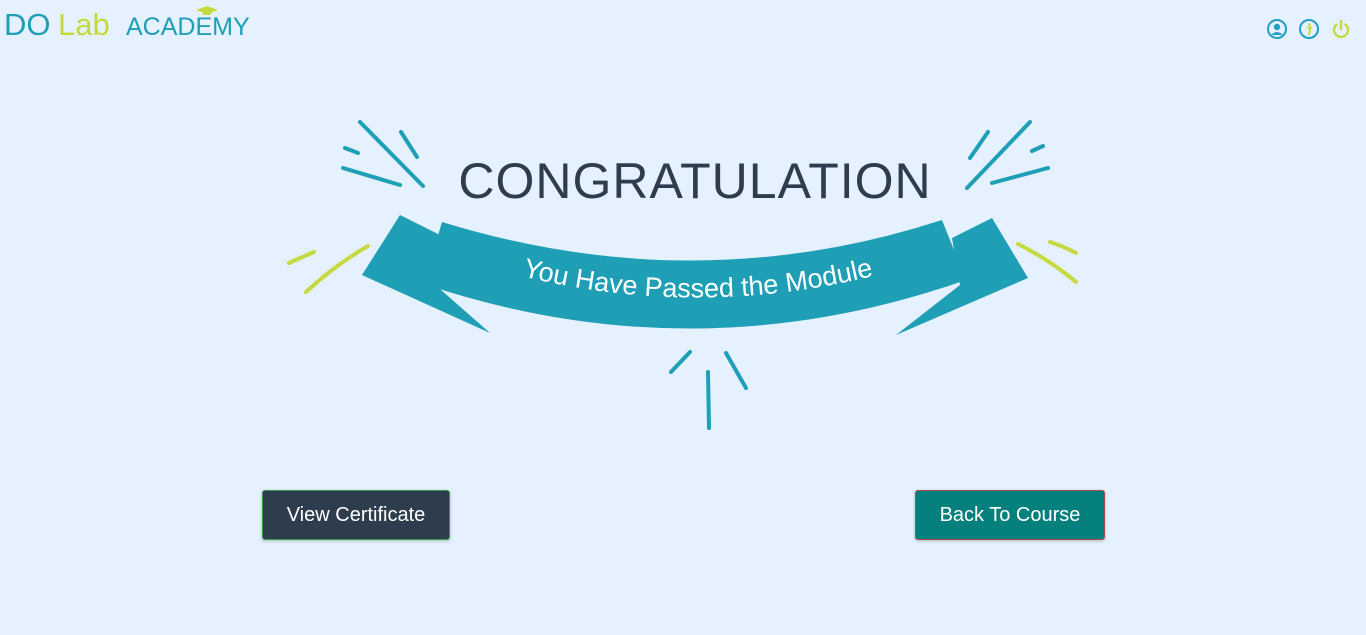 This screenshot has height=635, width=1366. What do you see at coordinates (356, 515) in the screenshot?
I see `view-certificate-button: View Certificate` at bounding box center [356, 515].